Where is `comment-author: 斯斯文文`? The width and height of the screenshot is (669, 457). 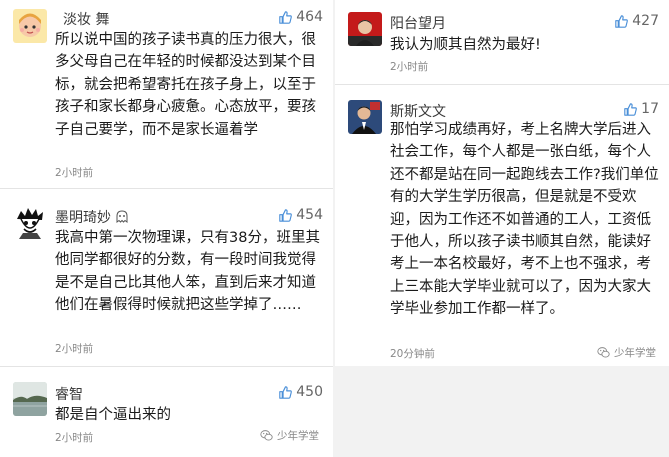 comment-author: 斯斯文文 is located at coordinates (418, 111).